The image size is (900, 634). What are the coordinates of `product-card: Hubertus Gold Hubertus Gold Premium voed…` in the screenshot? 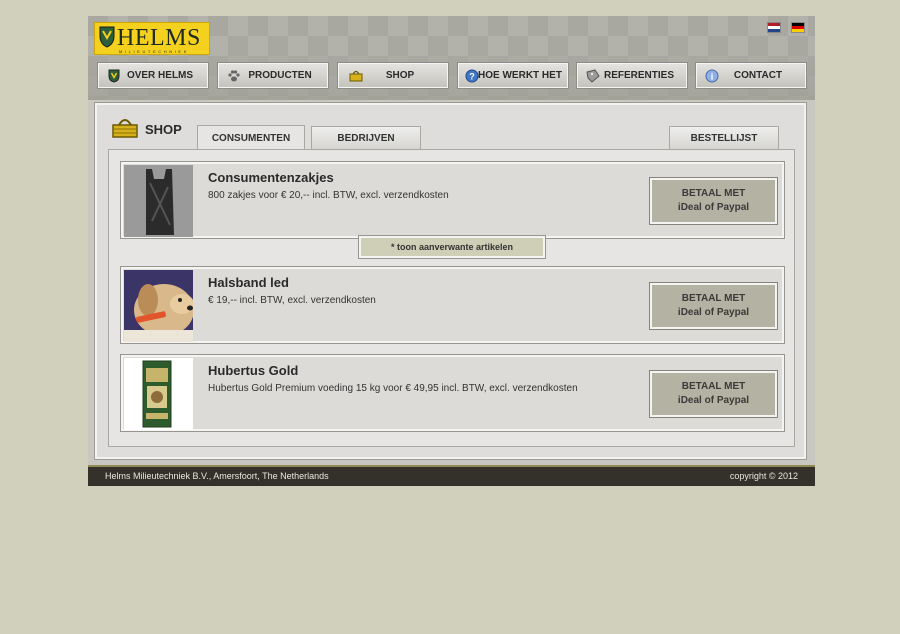 It's located at (452, 393).